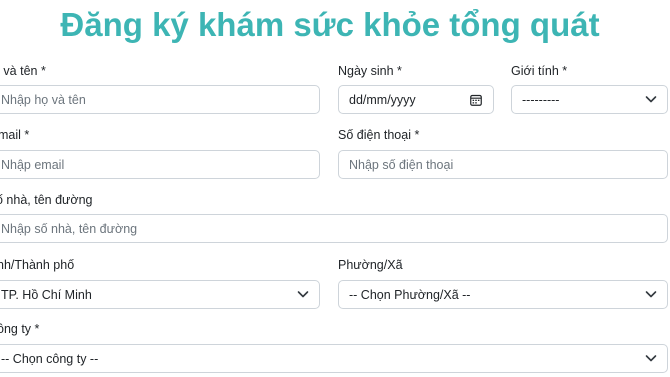 The height and width of the screenshot is (377, 670). I want to click on province-label: nh/Thành phố, so click(37, 265).